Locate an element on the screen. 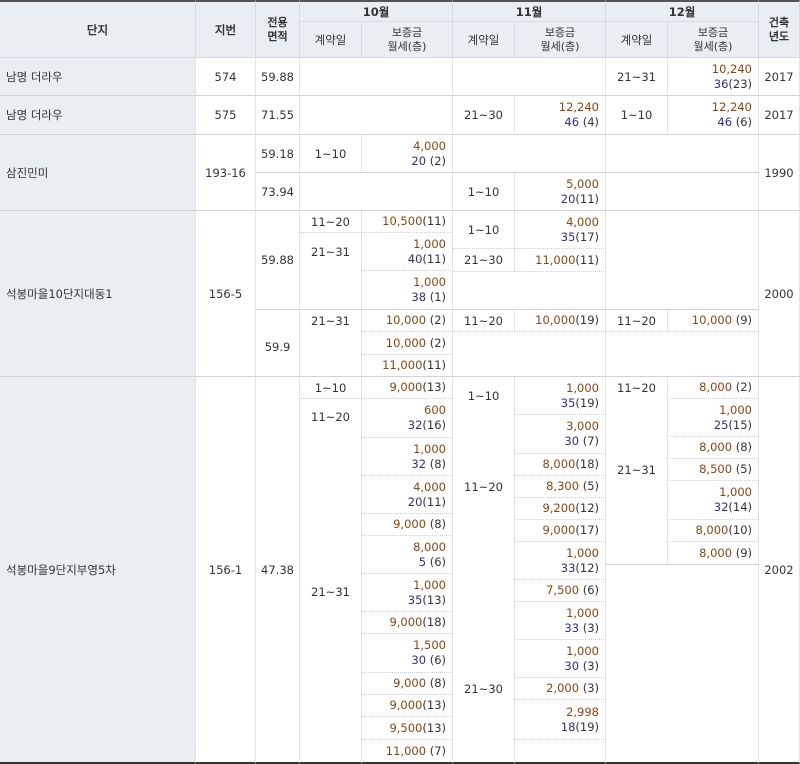  header-area-line2: 면적 is located at coordinates (277, 36).